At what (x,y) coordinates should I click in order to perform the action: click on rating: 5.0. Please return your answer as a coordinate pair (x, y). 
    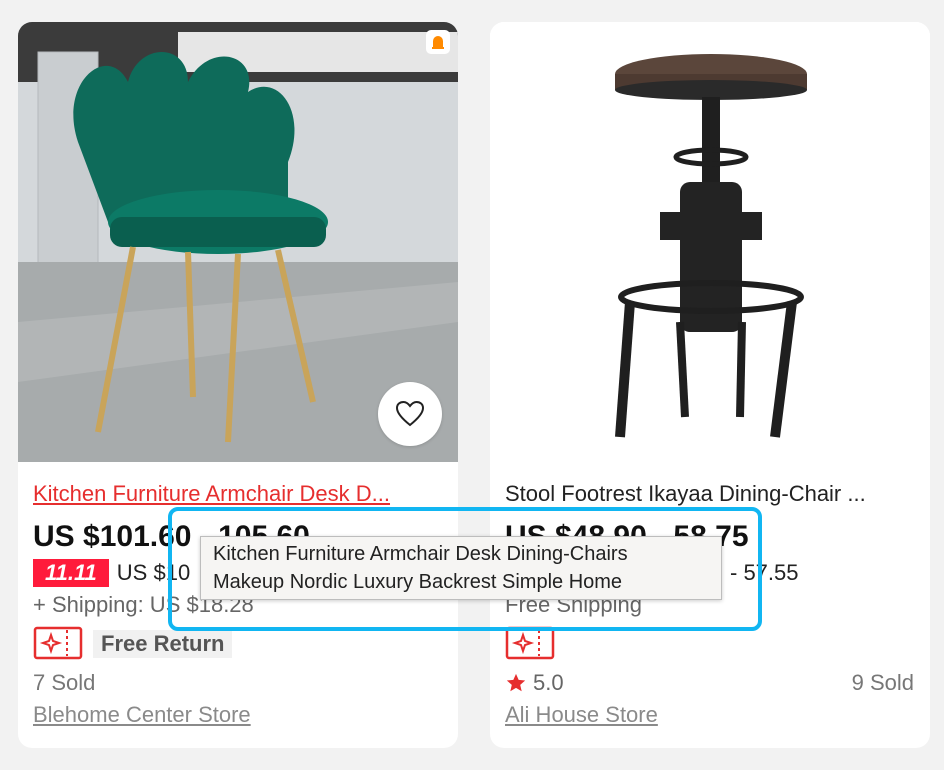
    Looking at the image, I should click on (534, 683).